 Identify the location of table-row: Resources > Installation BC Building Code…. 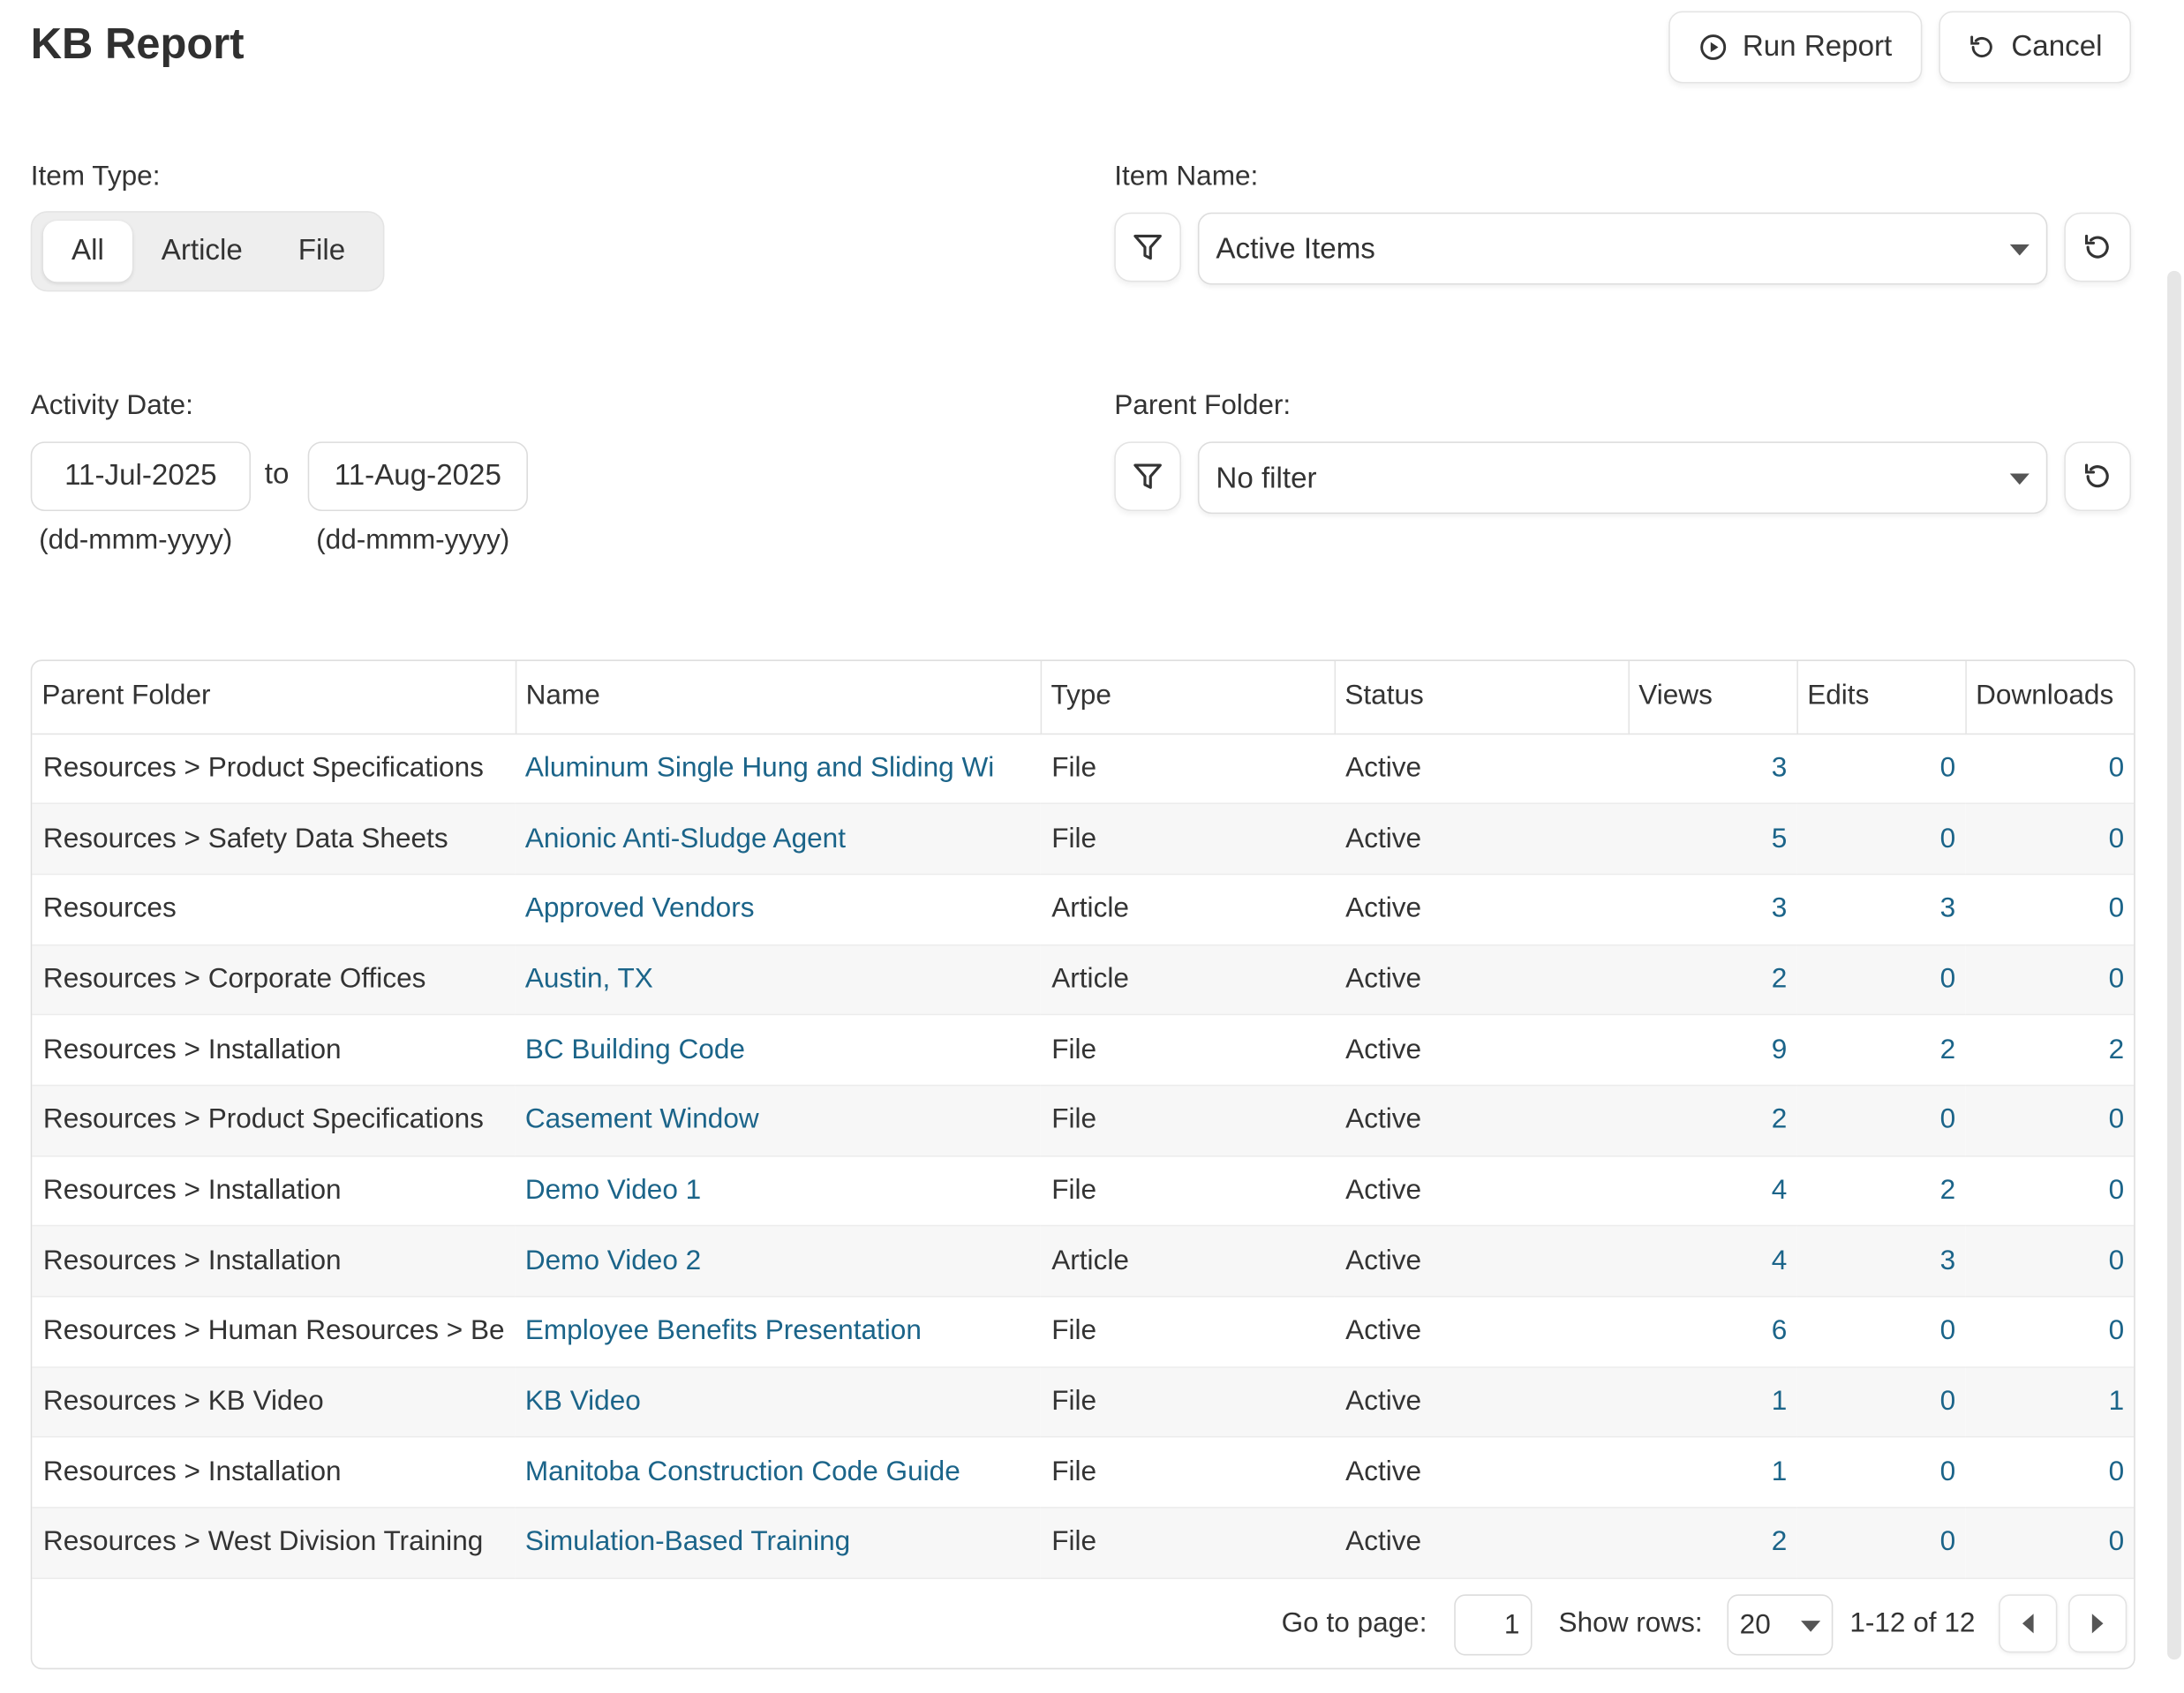
(1083, 1050).